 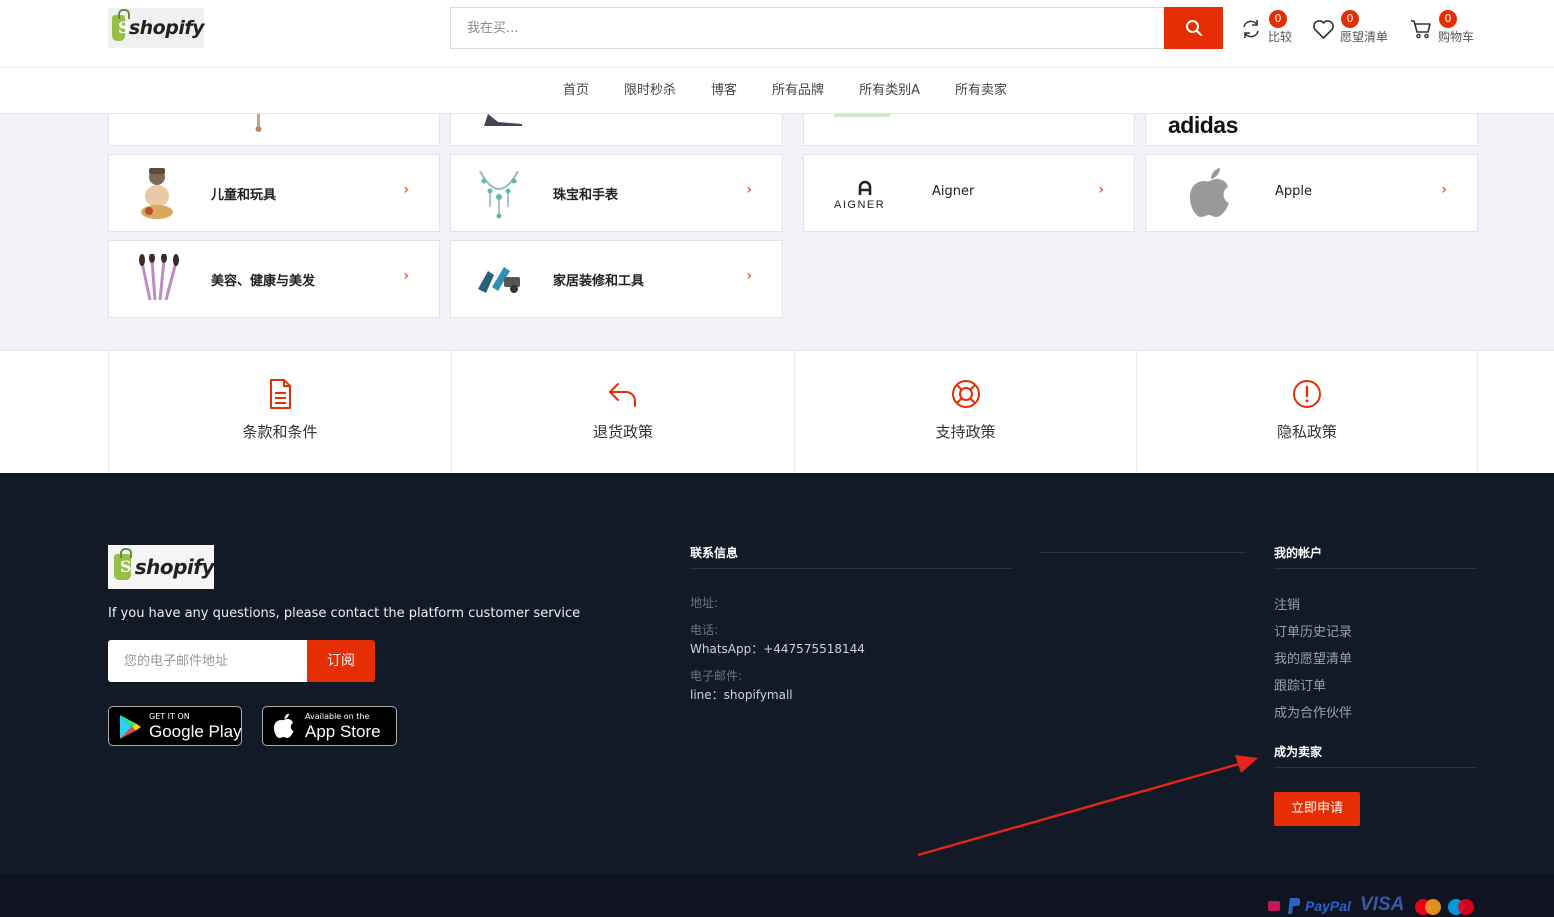 I want to click on wishlist-button: 0 愿望清单, so click(x=1354, y=29).